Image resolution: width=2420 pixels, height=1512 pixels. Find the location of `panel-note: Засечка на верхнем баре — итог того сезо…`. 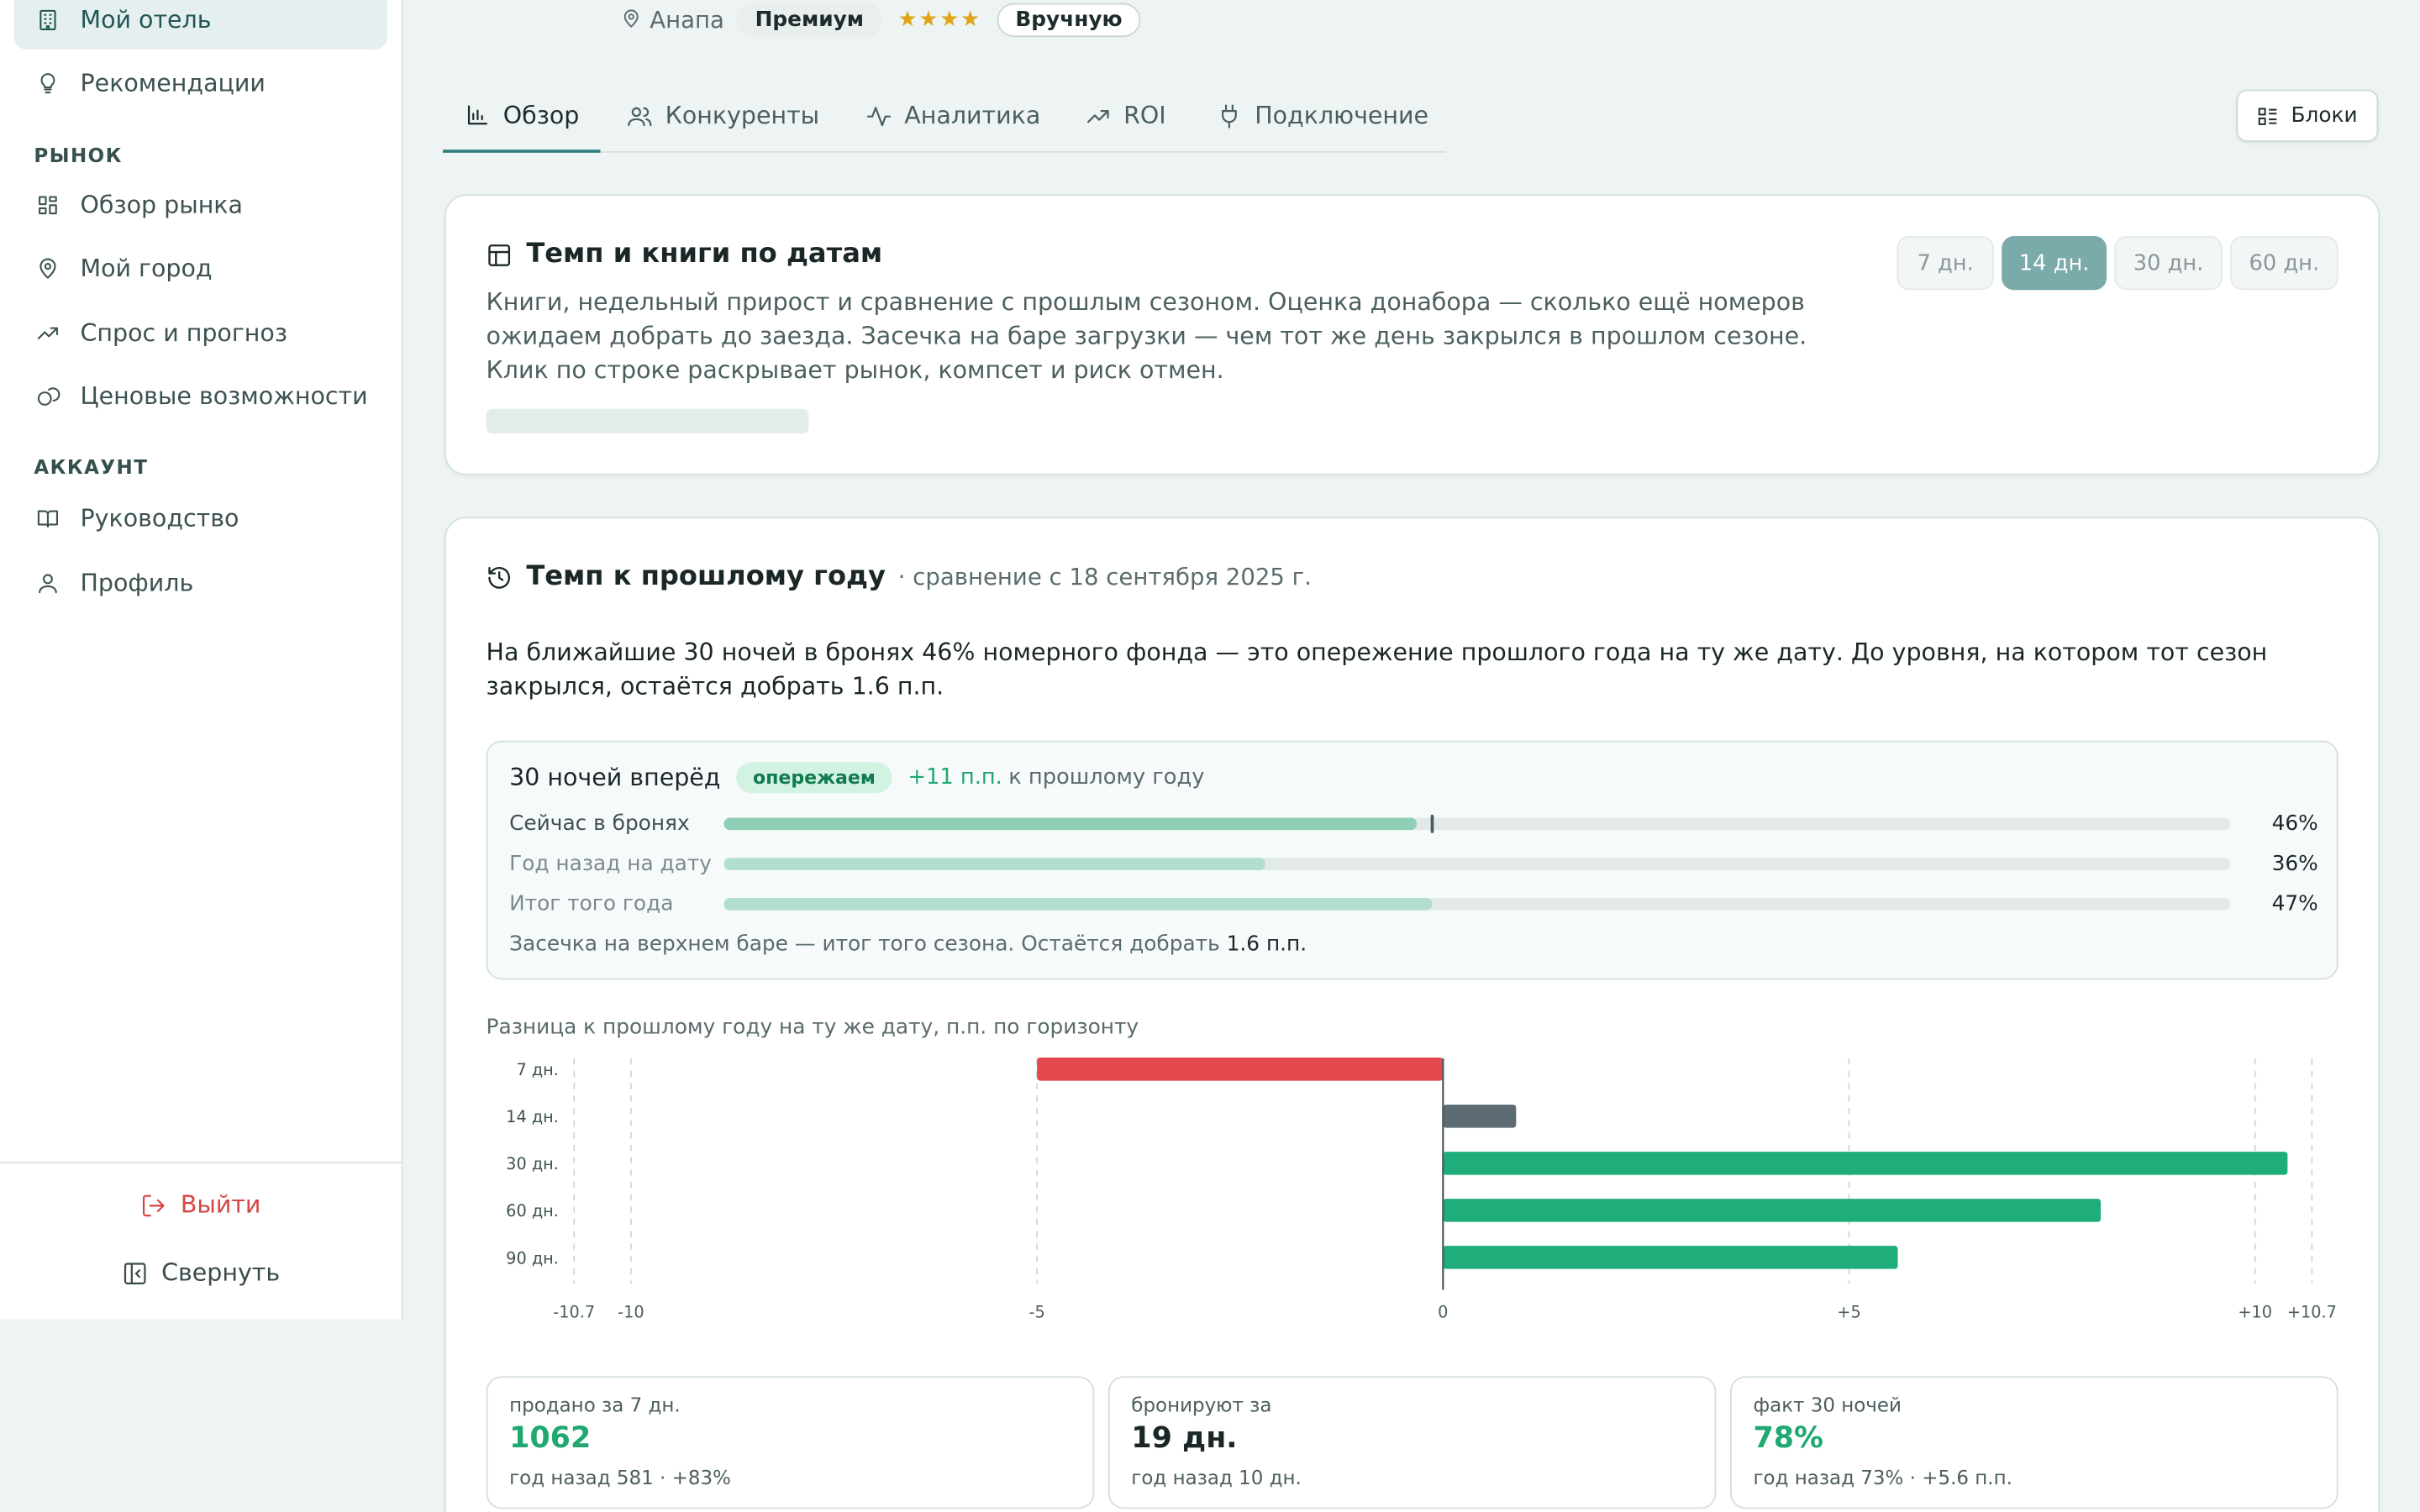

panel-note: Засечка на верхнем баре — итог того сезо… is located at coordinates (908, 944).